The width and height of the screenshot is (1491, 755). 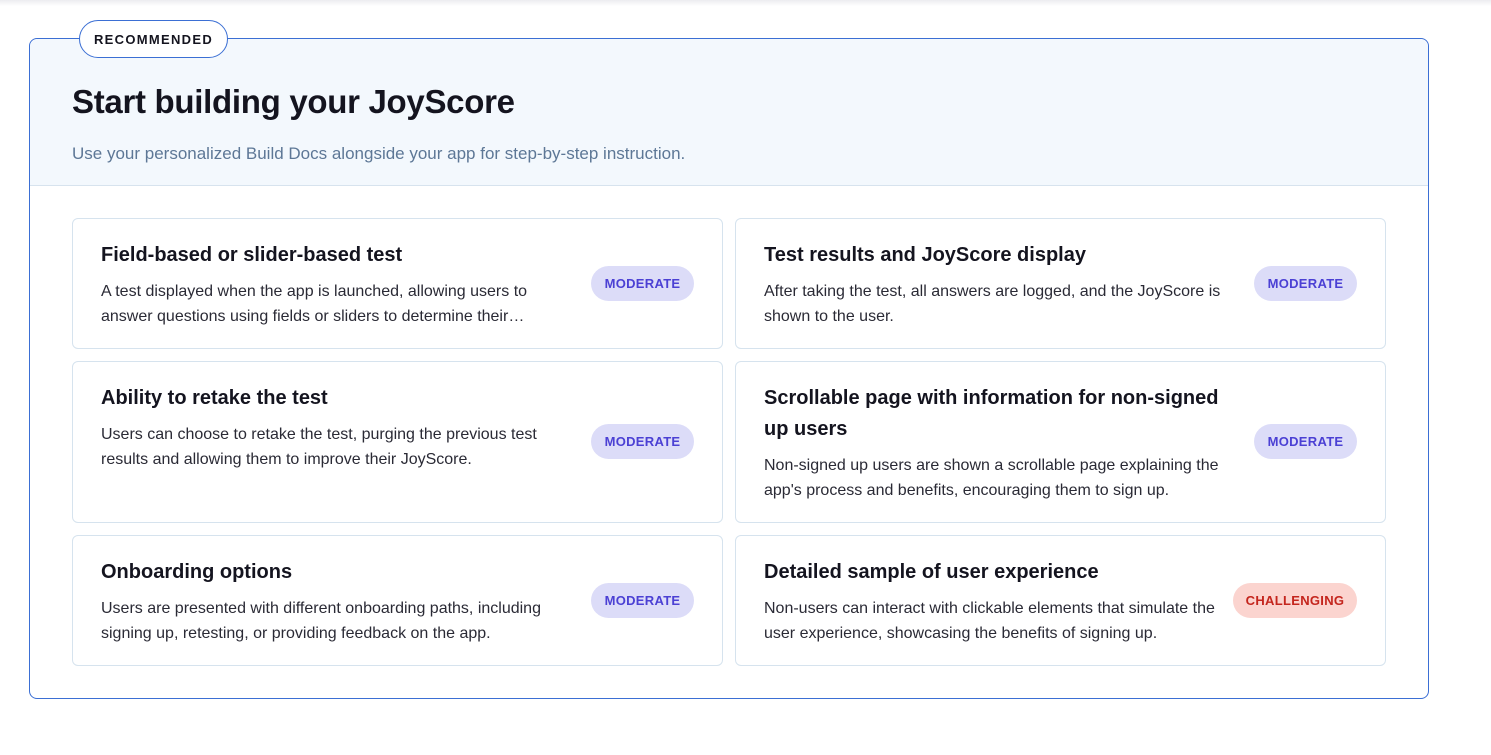 What do you see at coordinates (153, 39) in the screenshot?
I see `recommended-tag: RECOMMENDED` at bounding box center [153, 39].